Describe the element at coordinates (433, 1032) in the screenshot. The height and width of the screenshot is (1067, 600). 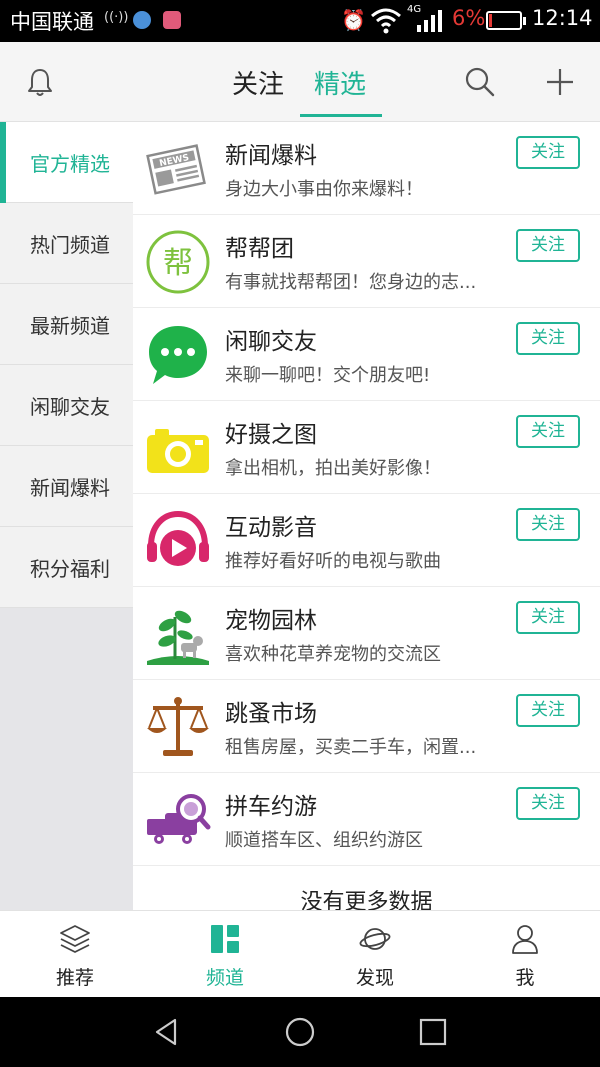
I see `recents-icon` at that location.